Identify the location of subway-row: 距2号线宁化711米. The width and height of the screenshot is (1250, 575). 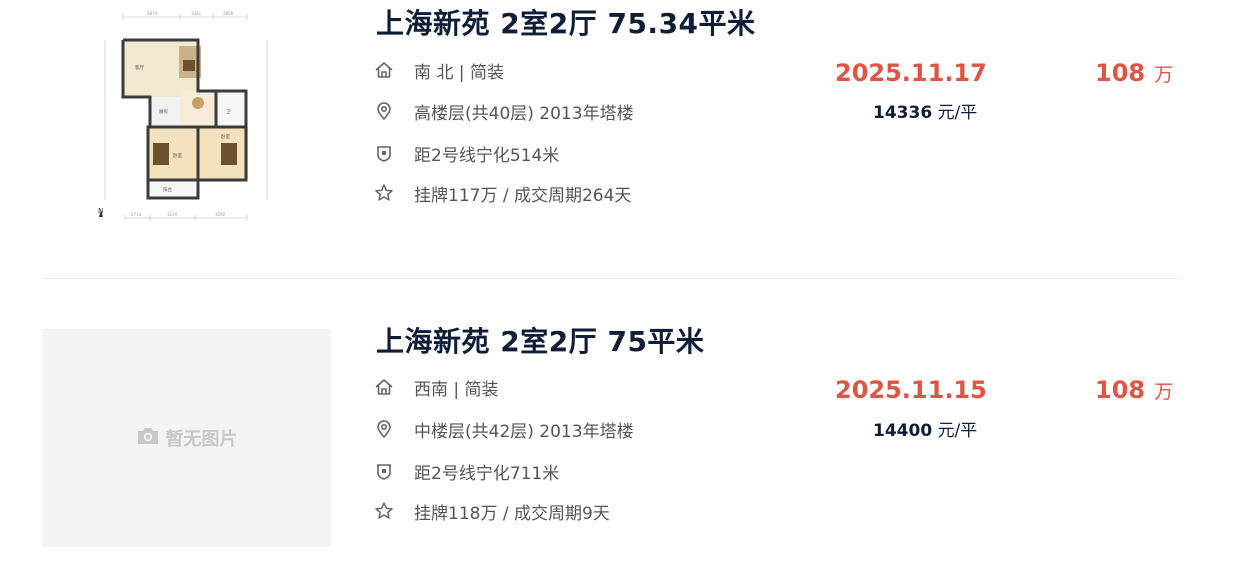
(466, 471).